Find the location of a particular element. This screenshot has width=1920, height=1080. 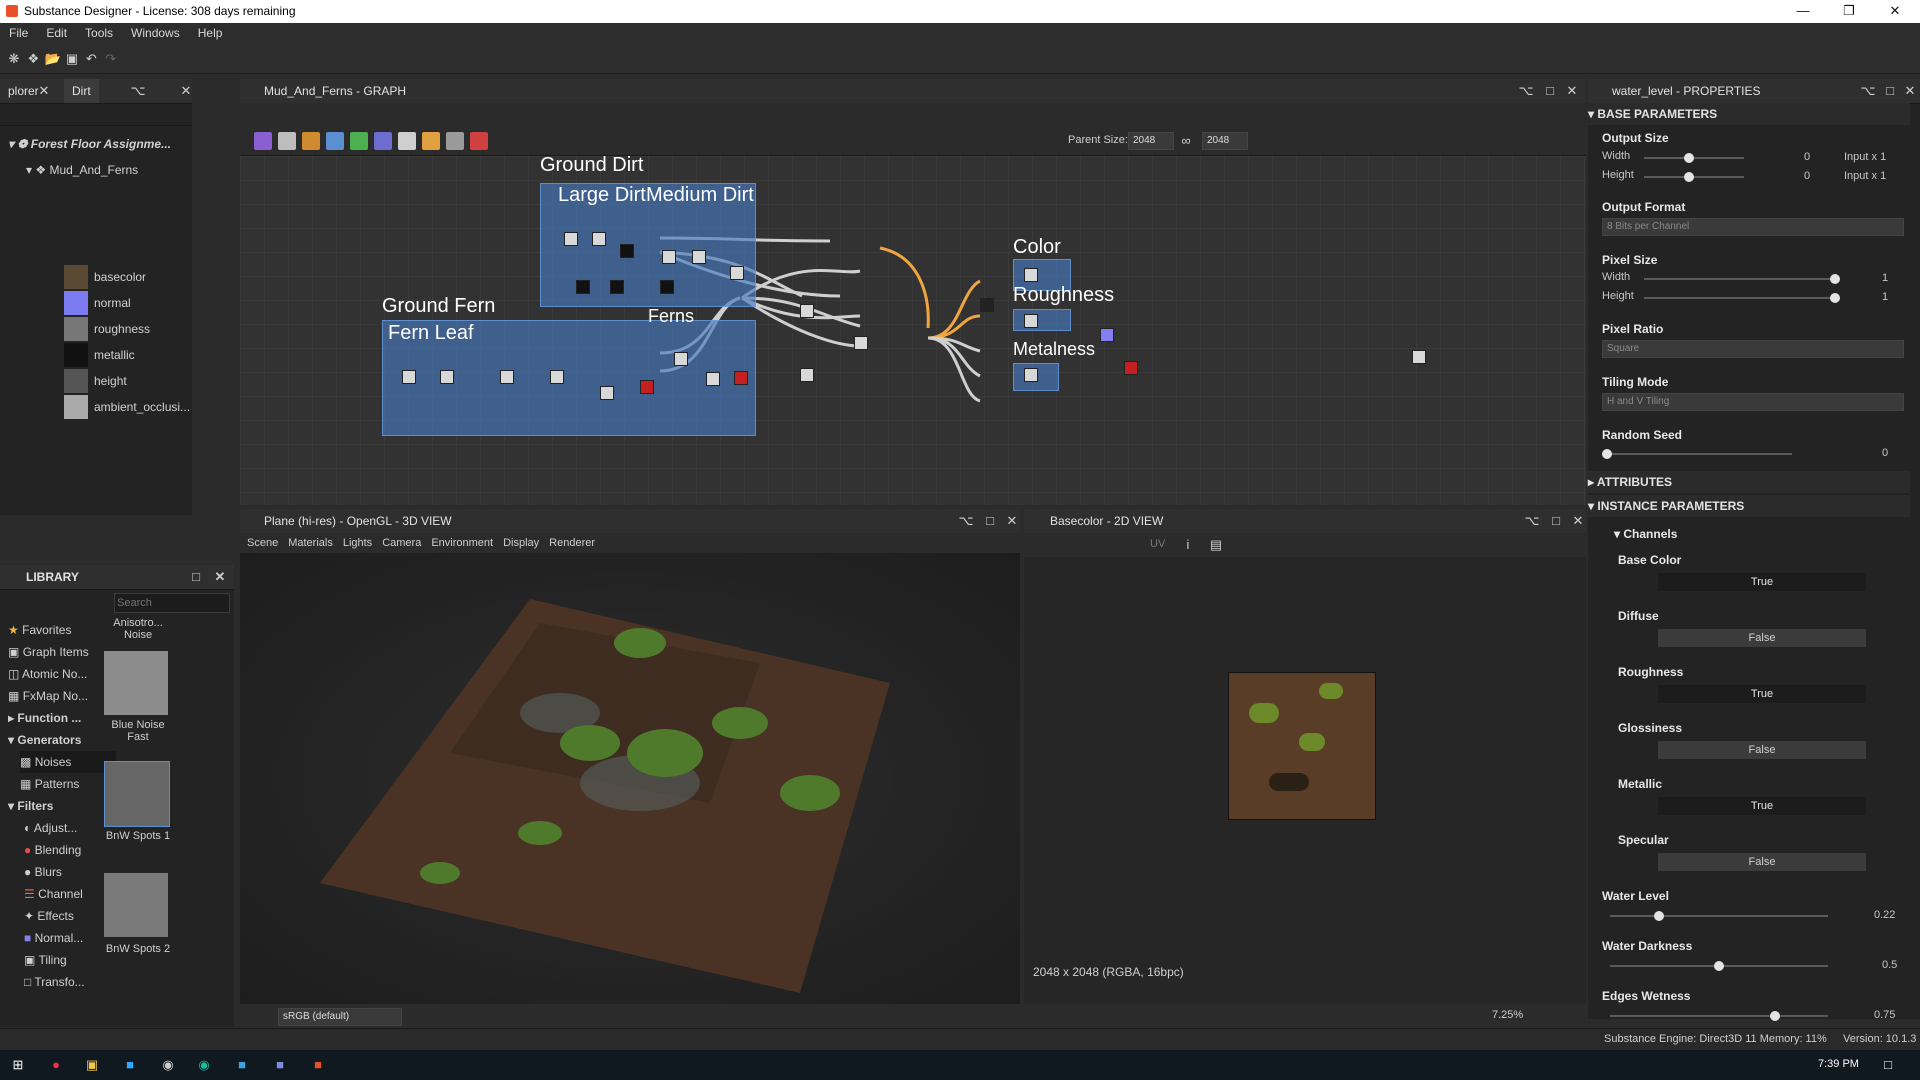

library-search-input is located at coordinates (172, 603).